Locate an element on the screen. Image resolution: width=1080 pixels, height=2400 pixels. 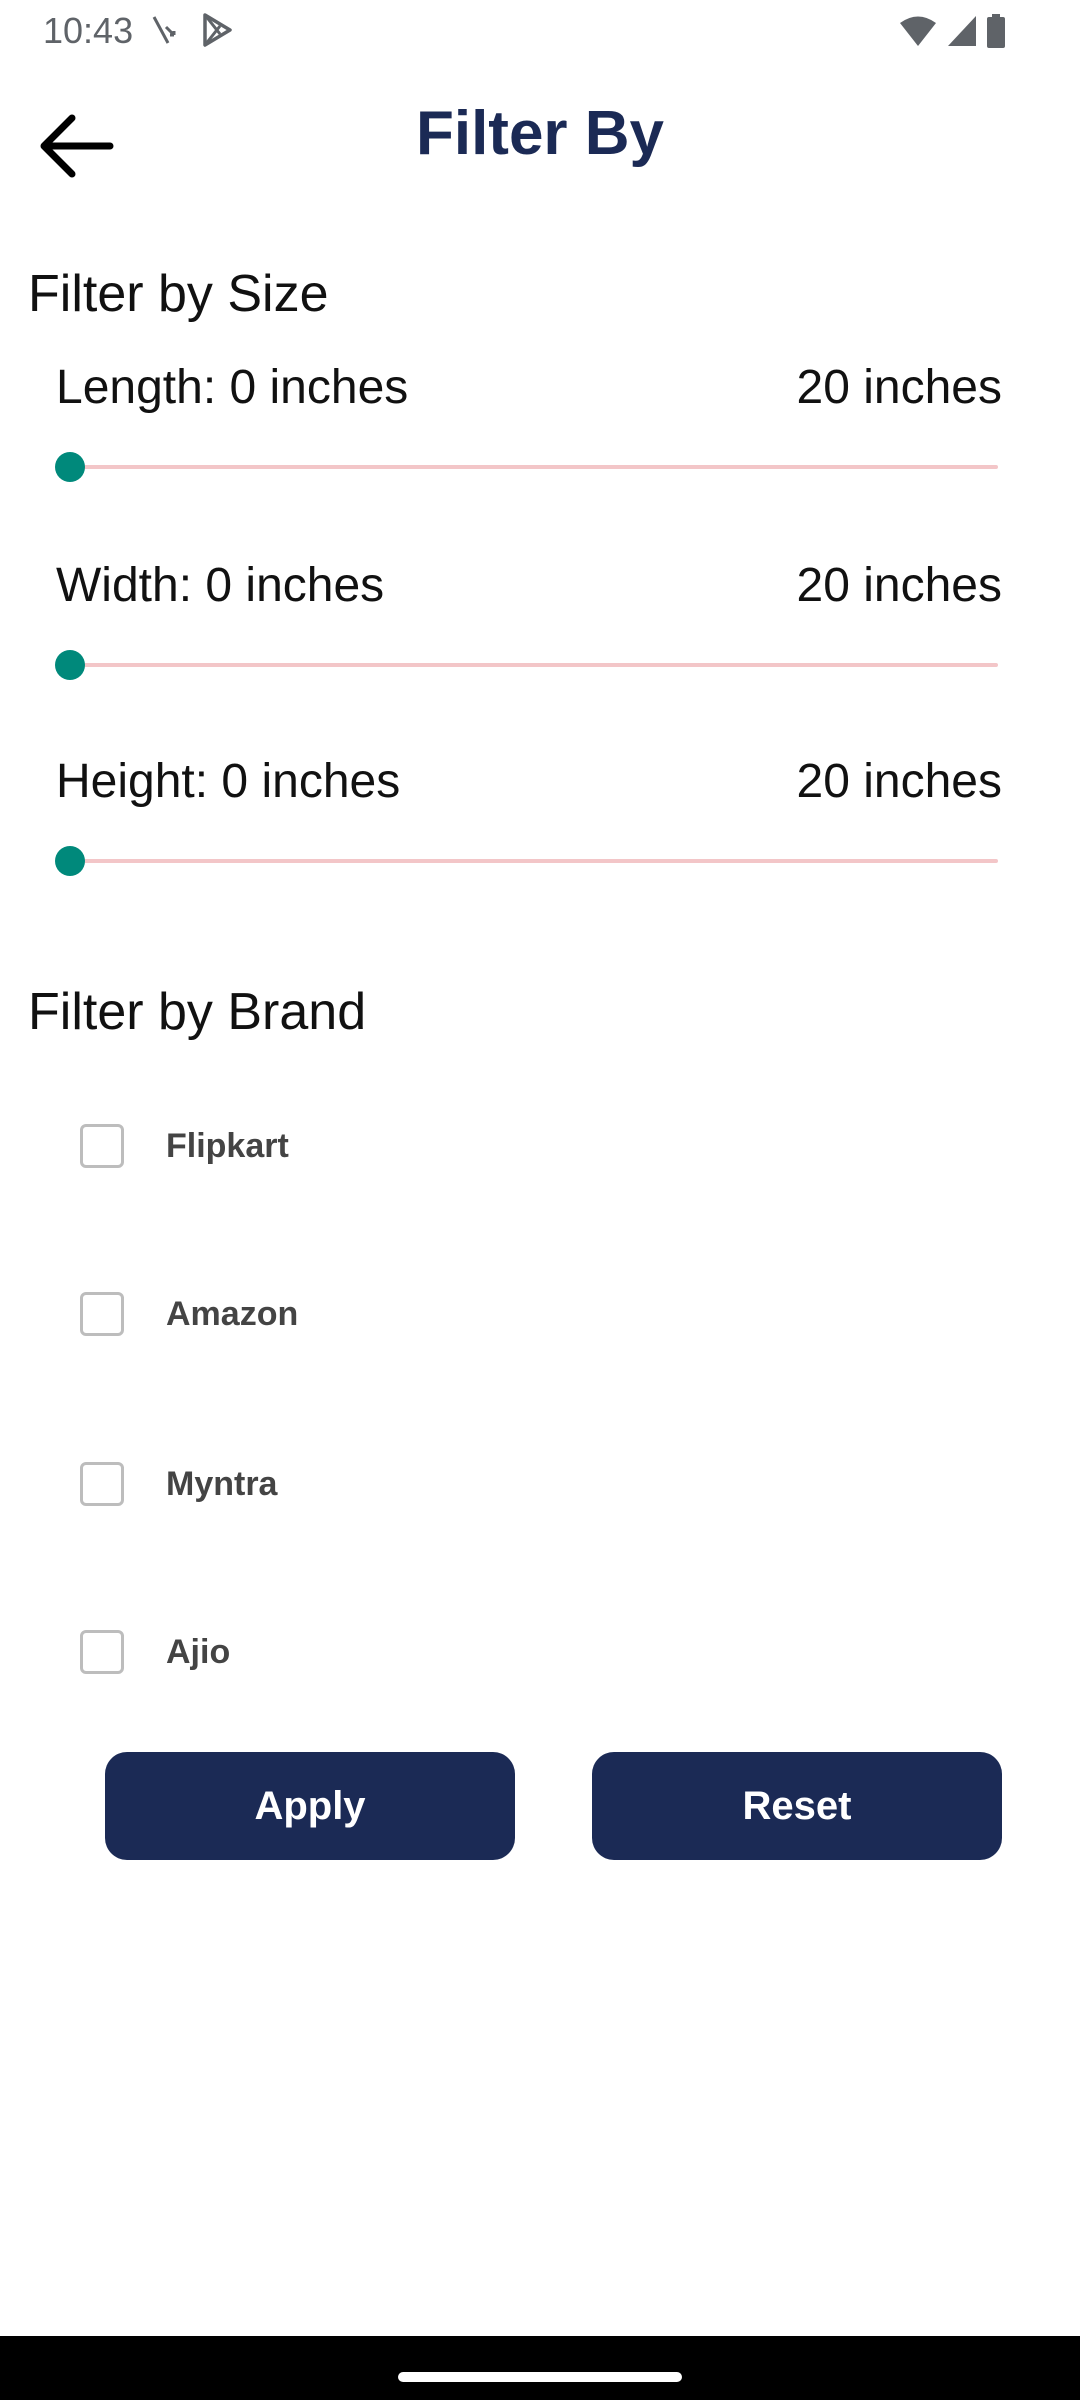
length-label: Length: 0 inches is located at coordinates (232, 387).